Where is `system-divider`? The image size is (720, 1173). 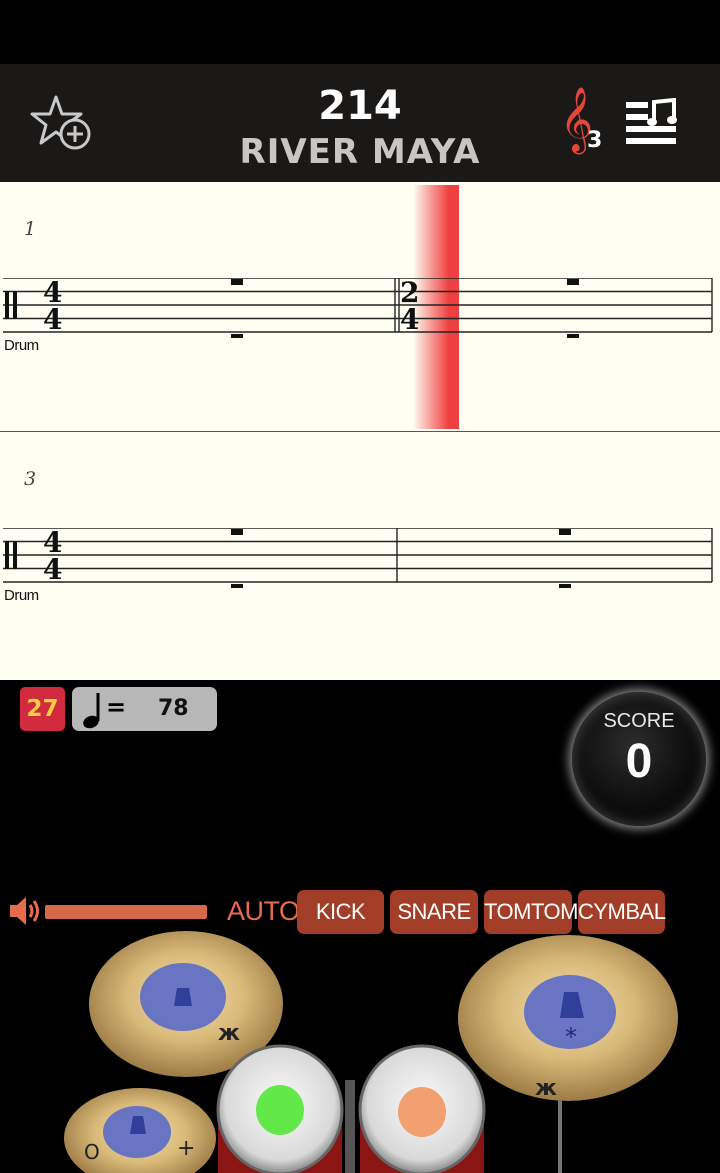
system-divider is located at coordinates (360, 431).